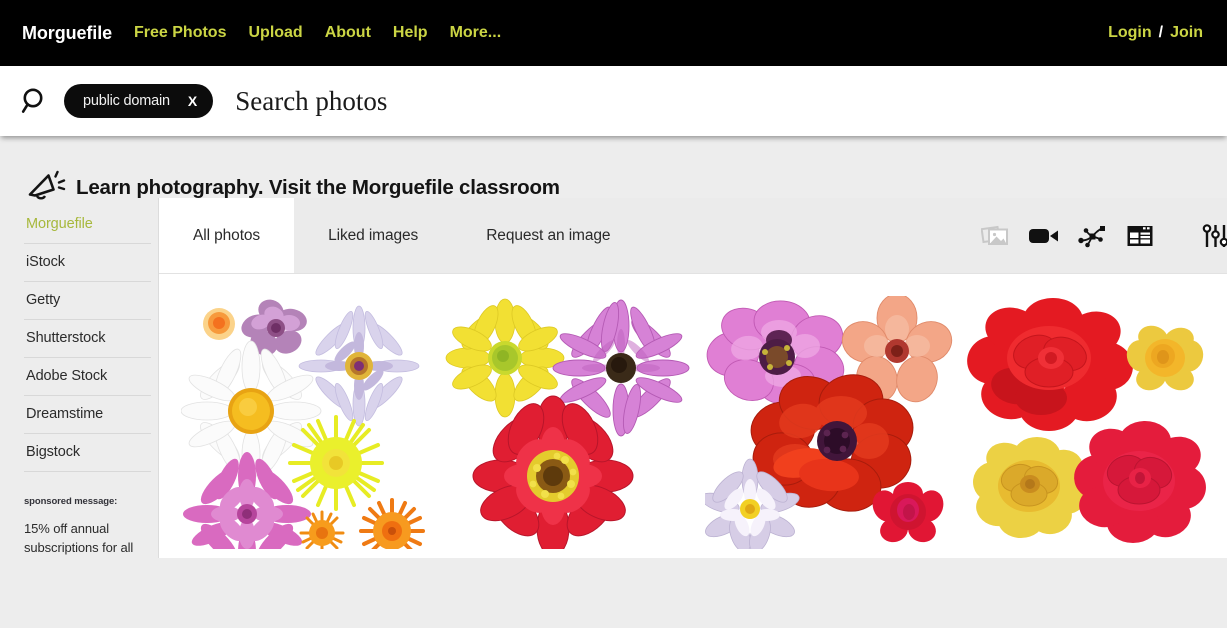  Describe the element at coordinates (192, 101) in the screenshot. I see `remove-tag-icon: X` at that location.